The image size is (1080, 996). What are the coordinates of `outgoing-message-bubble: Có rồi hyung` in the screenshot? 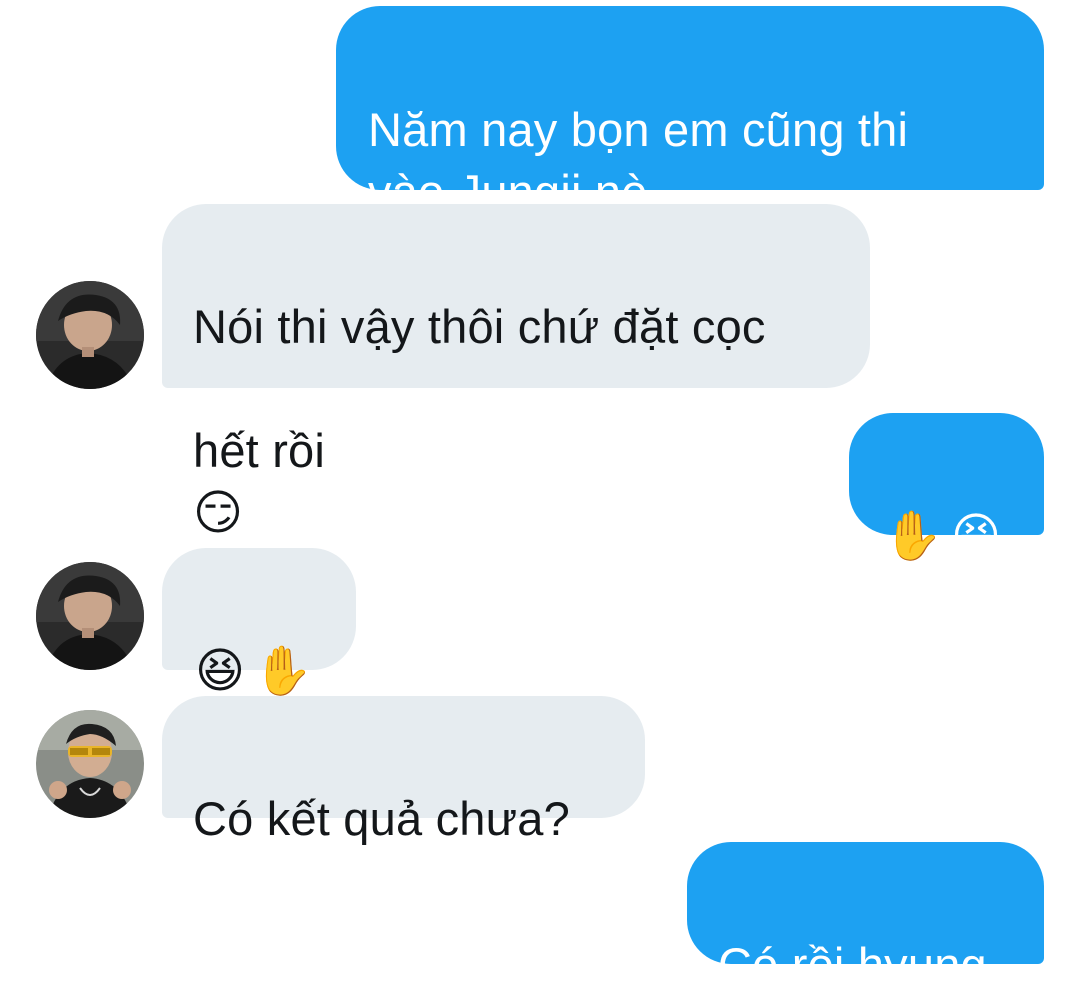 It's located at (865, 916).